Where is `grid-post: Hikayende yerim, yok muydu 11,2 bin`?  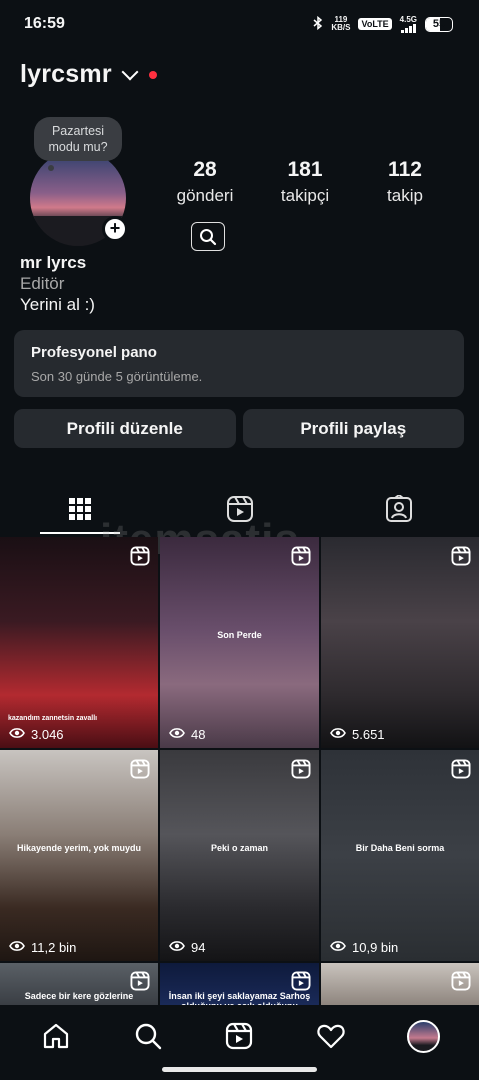 grid-post: Hikayende yerim, yok muydu 11,2 bin is located at coordinates (79, 855).